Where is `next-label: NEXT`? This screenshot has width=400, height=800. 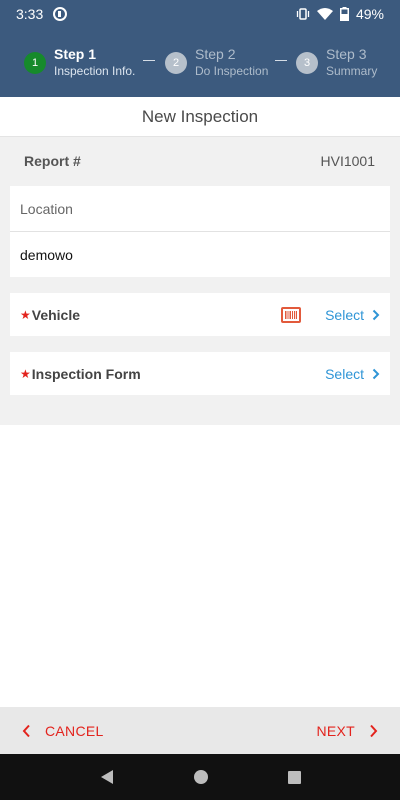
next-label: NEXT is located at coordinates (335, 730).